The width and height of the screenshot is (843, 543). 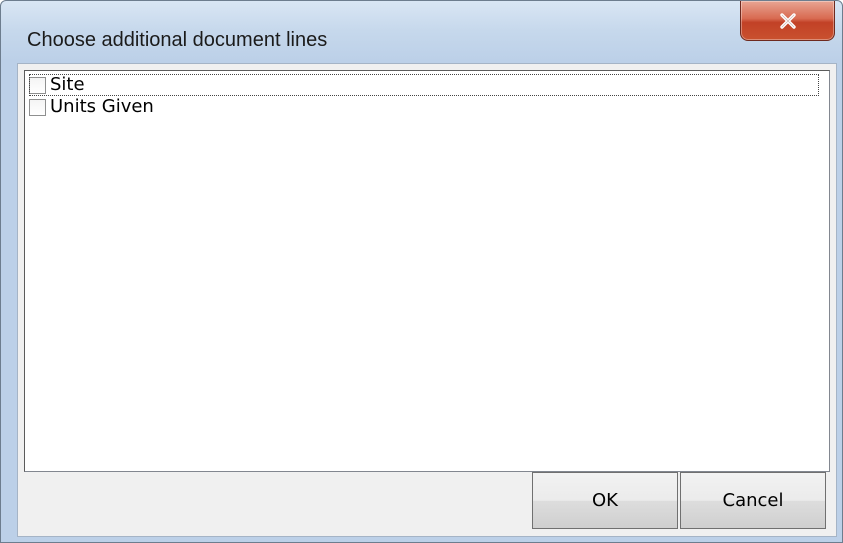 I want to click on close-x-icon, so click(x=788, y=21).